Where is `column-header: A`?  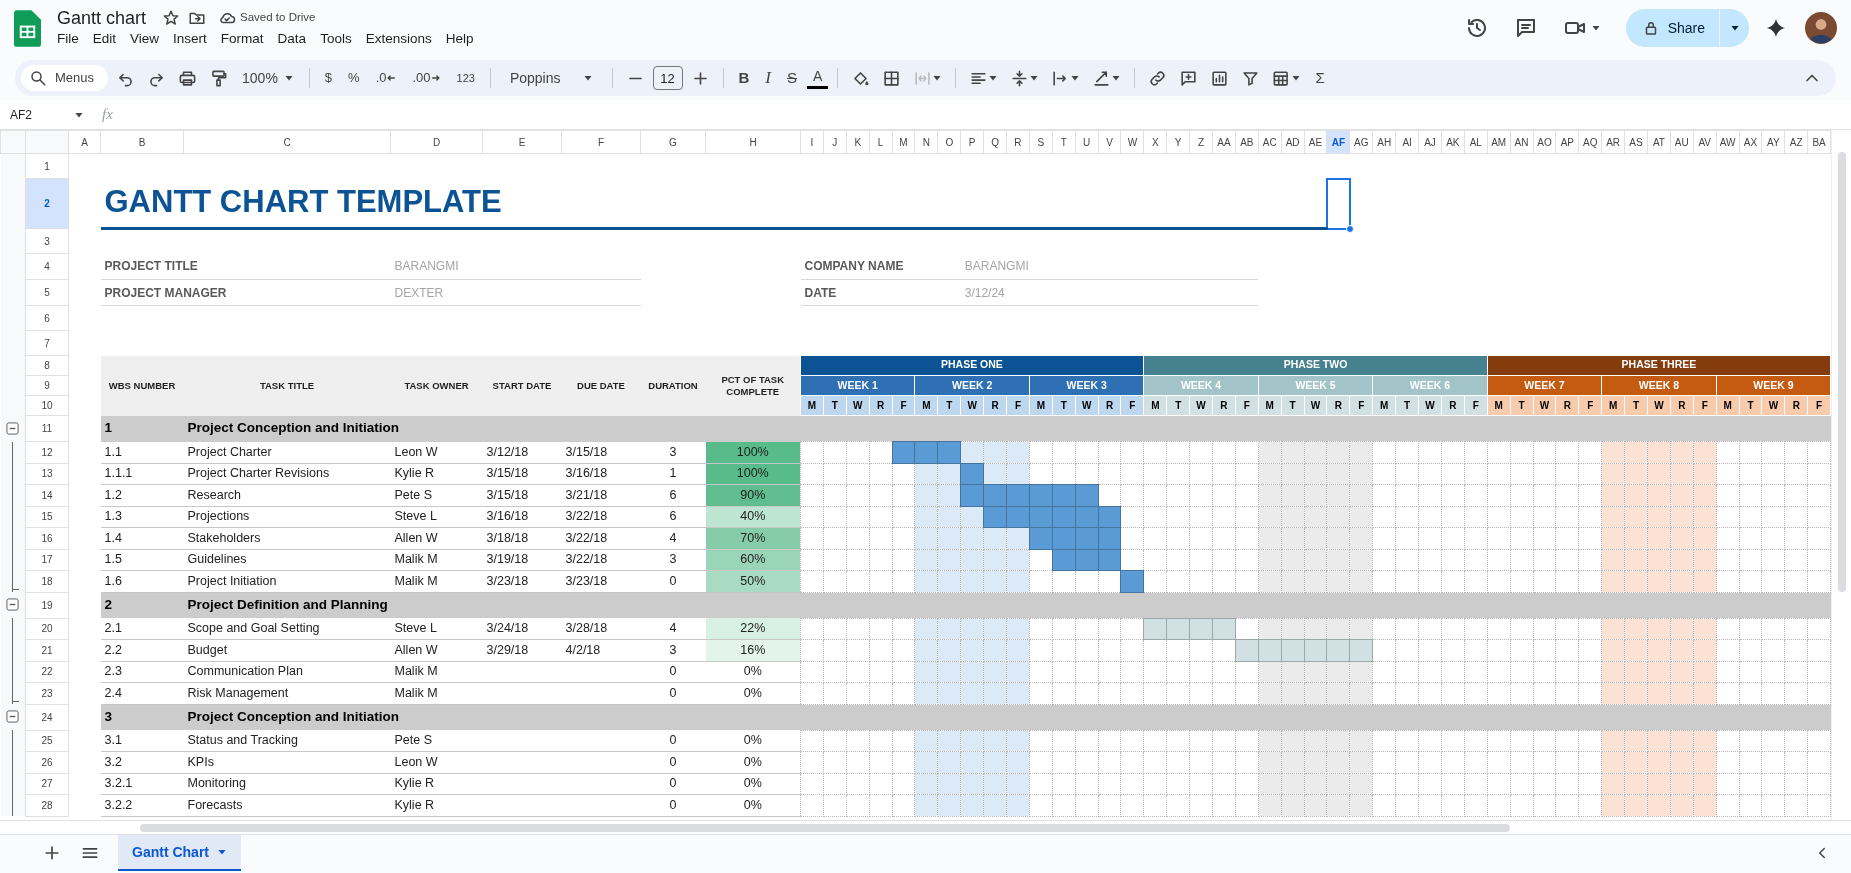 column-header: A is located at coordinates (84, 142).